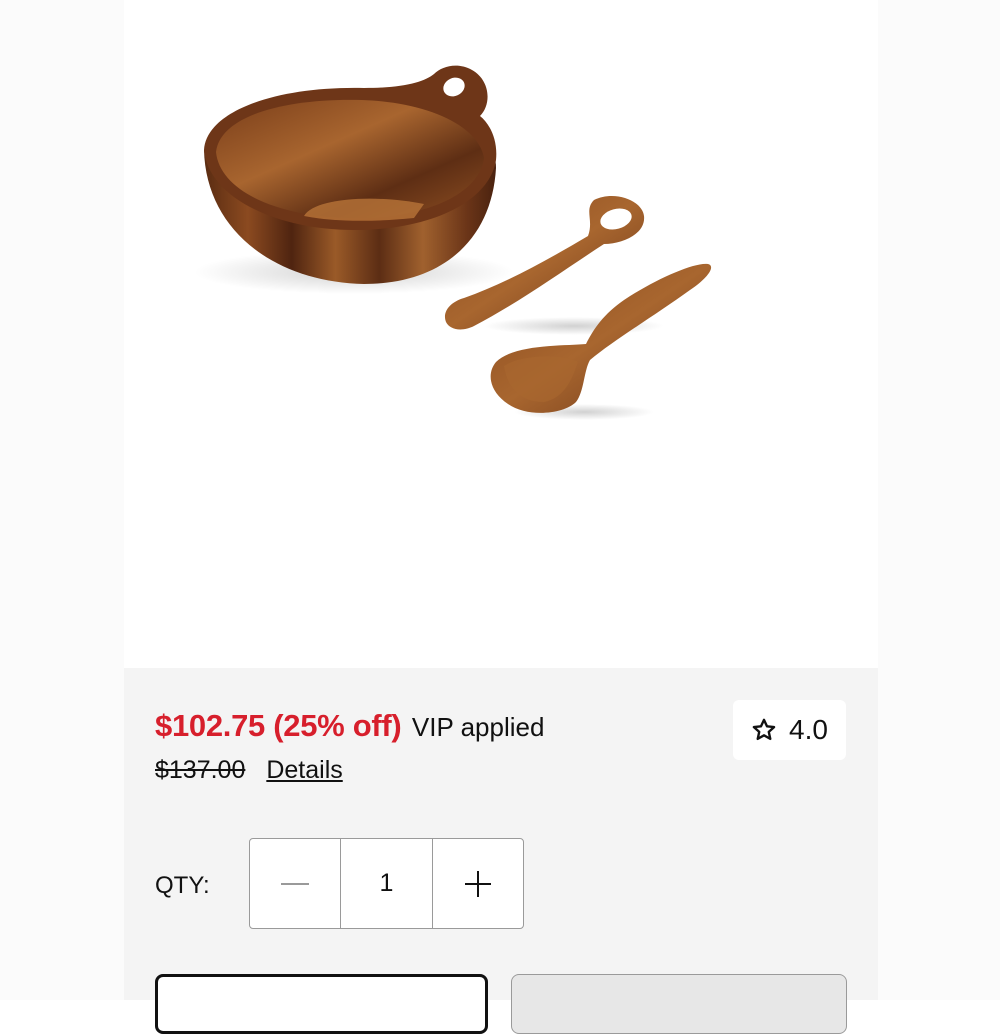 The height and width of the screenshot is (1034, 1000). What do you see at coordinates (278, 725) in the screenshot?
I see `sale-price: $102.75 (25% off)` at bounding box center [278, 725].